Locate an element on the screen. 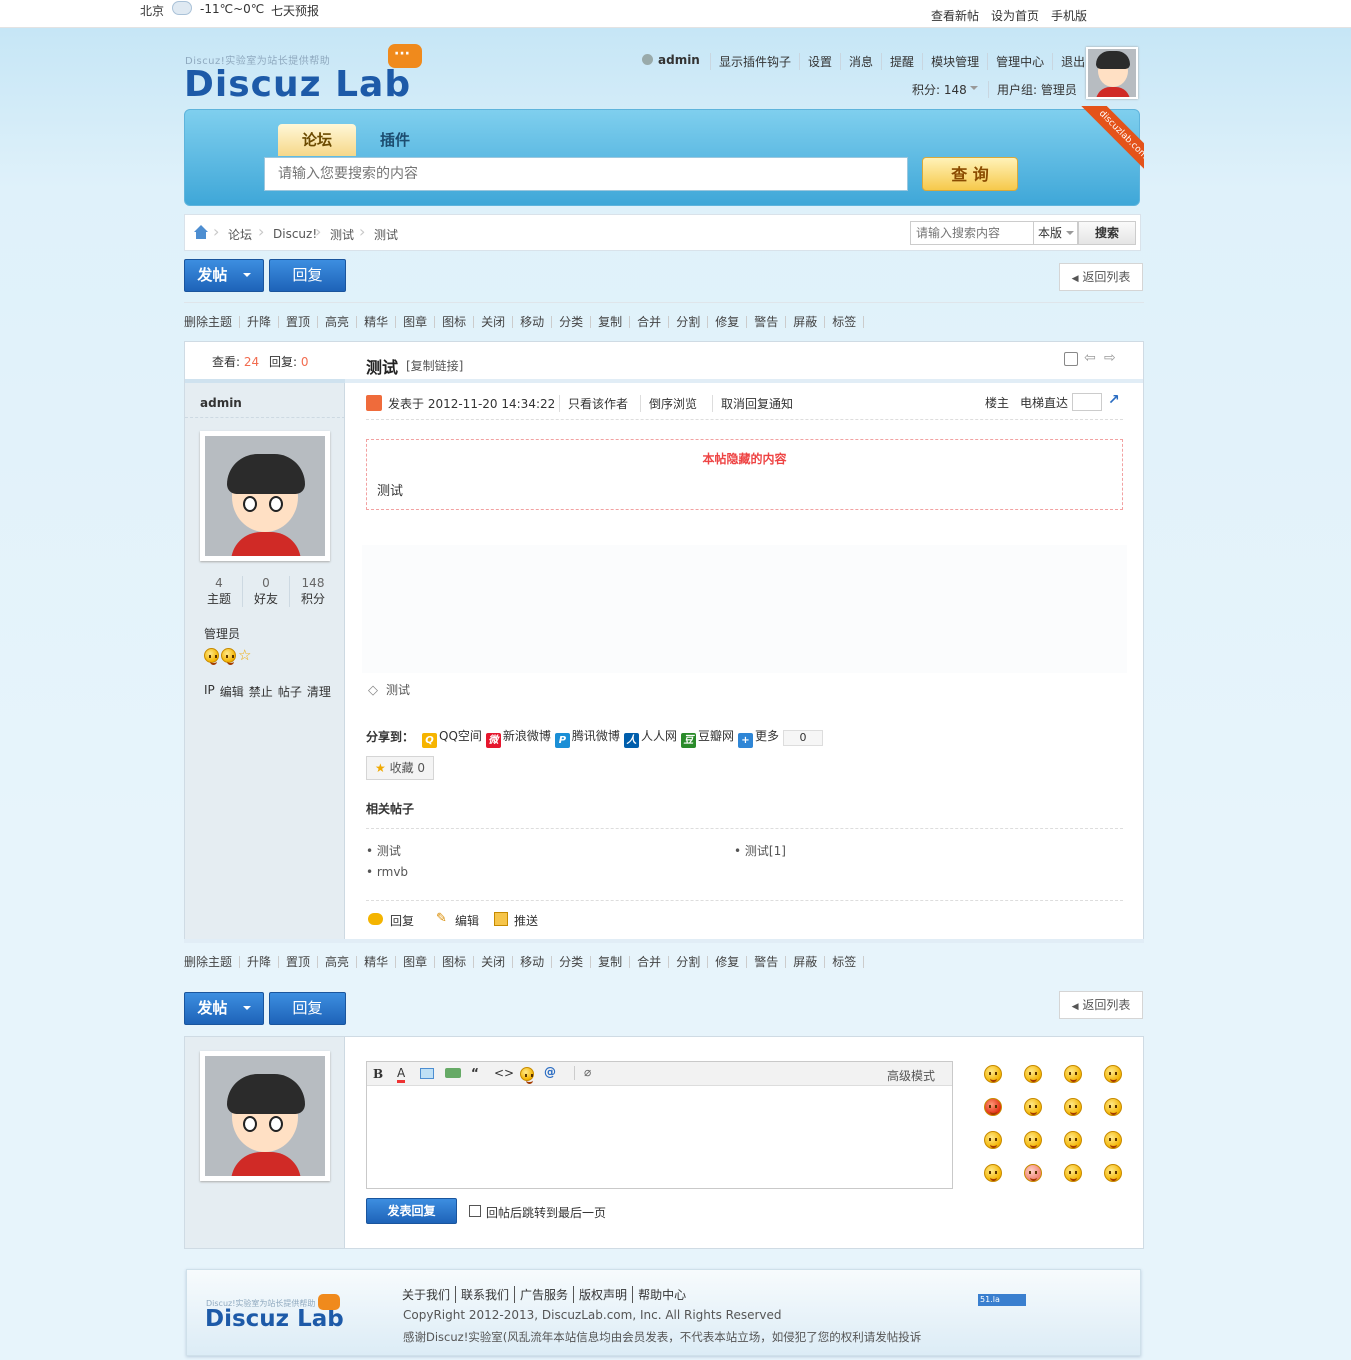  search-scope-select: 本版 is located at coordinates (1056, 233).